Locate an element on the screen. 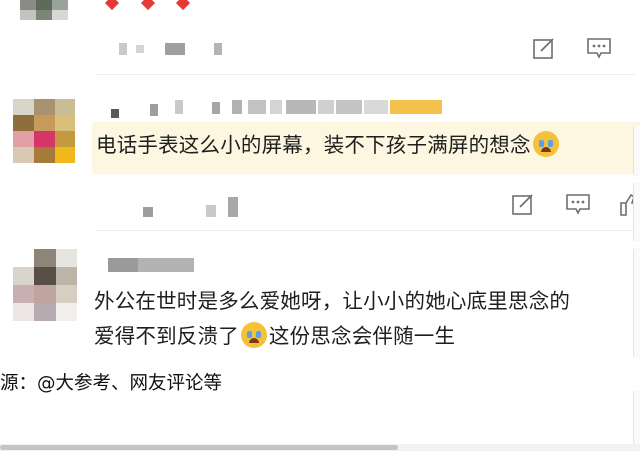  source-caption: 源：@大参考、网友评论等 is located at coordinates (111, 383).